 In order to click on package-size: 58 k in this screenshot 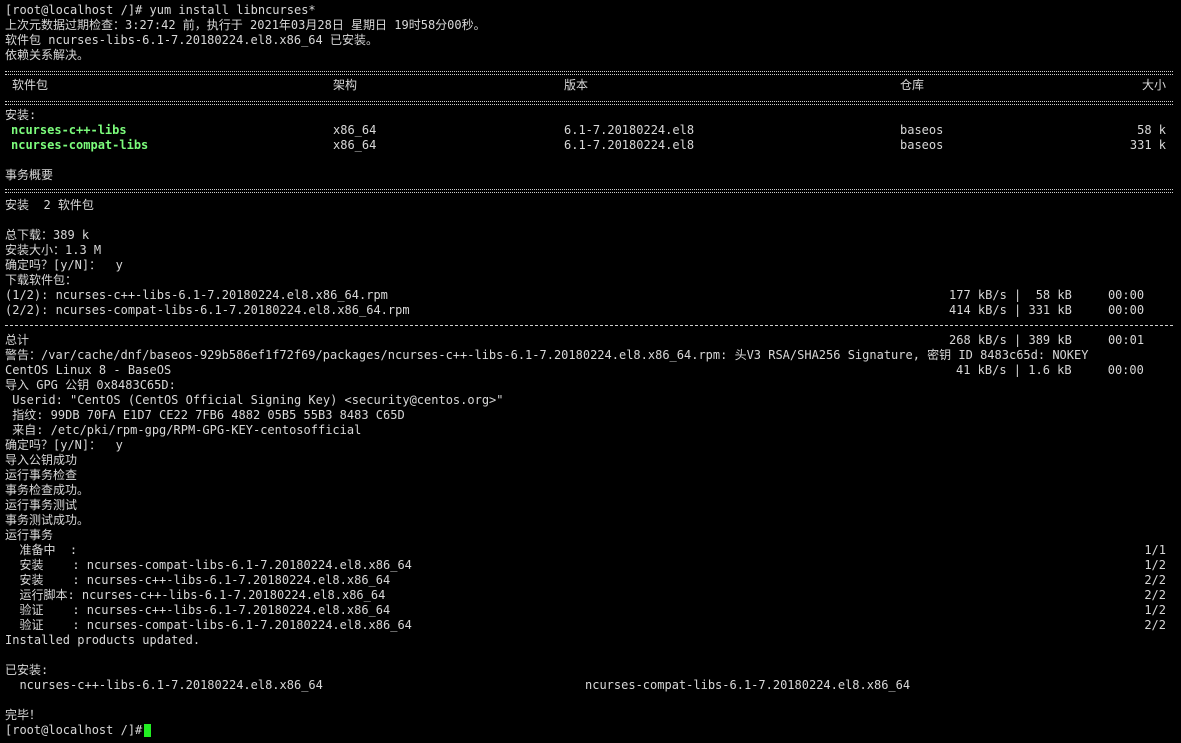, I will do `click(1151, 130)`.